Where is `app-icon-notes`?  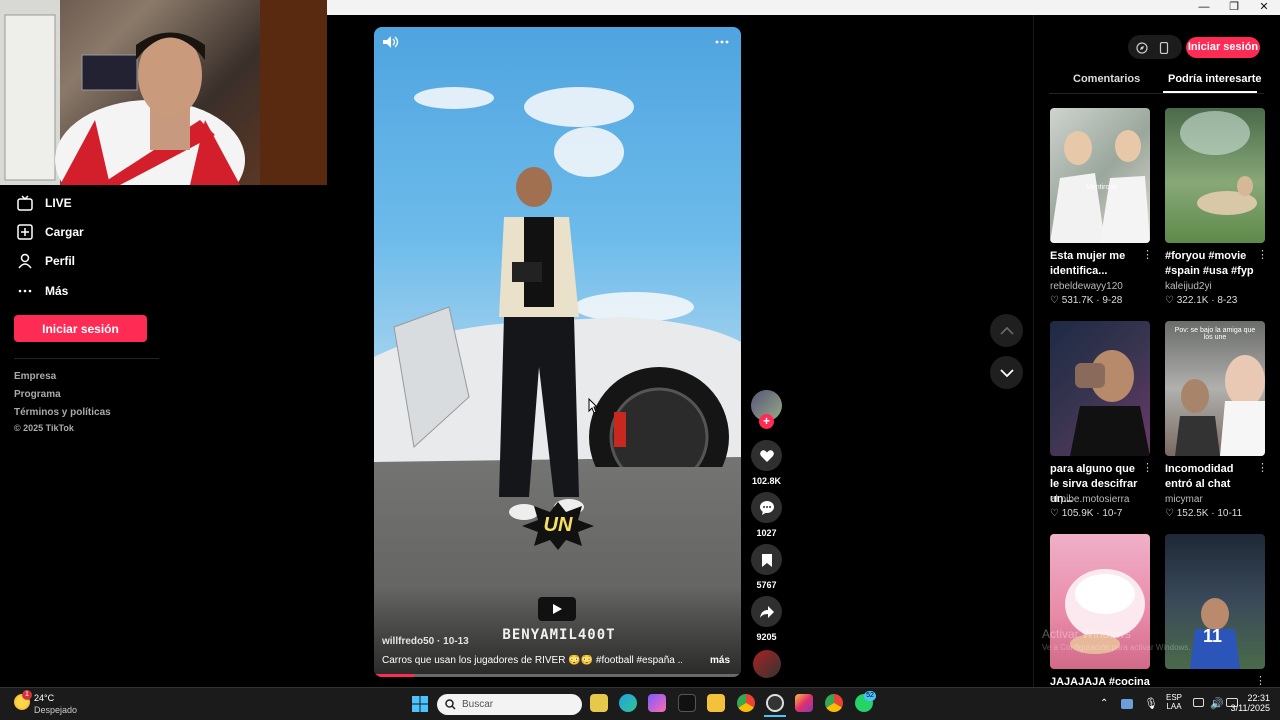
app-icon-notes is located at coordinates (599, 703).